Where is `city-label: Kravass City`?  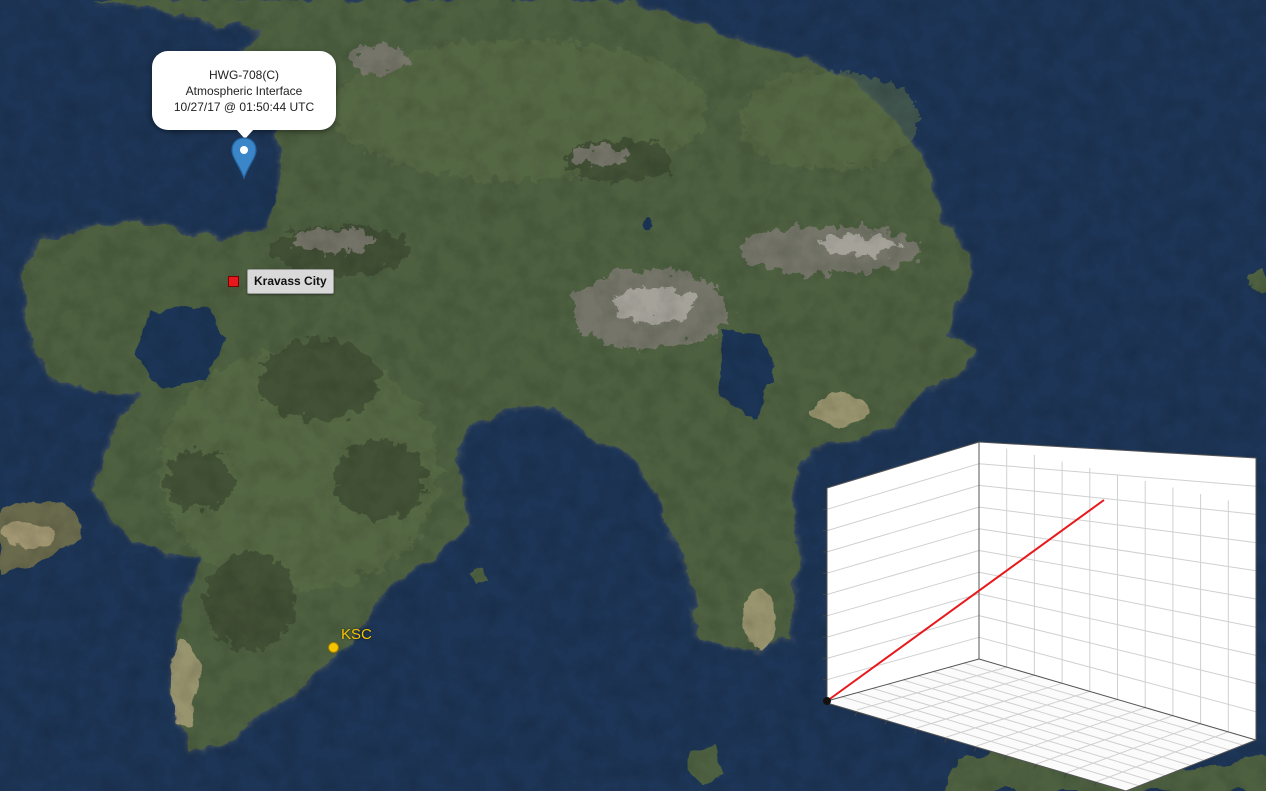
city-label: Kravass City is located at coordinates (290, 281).